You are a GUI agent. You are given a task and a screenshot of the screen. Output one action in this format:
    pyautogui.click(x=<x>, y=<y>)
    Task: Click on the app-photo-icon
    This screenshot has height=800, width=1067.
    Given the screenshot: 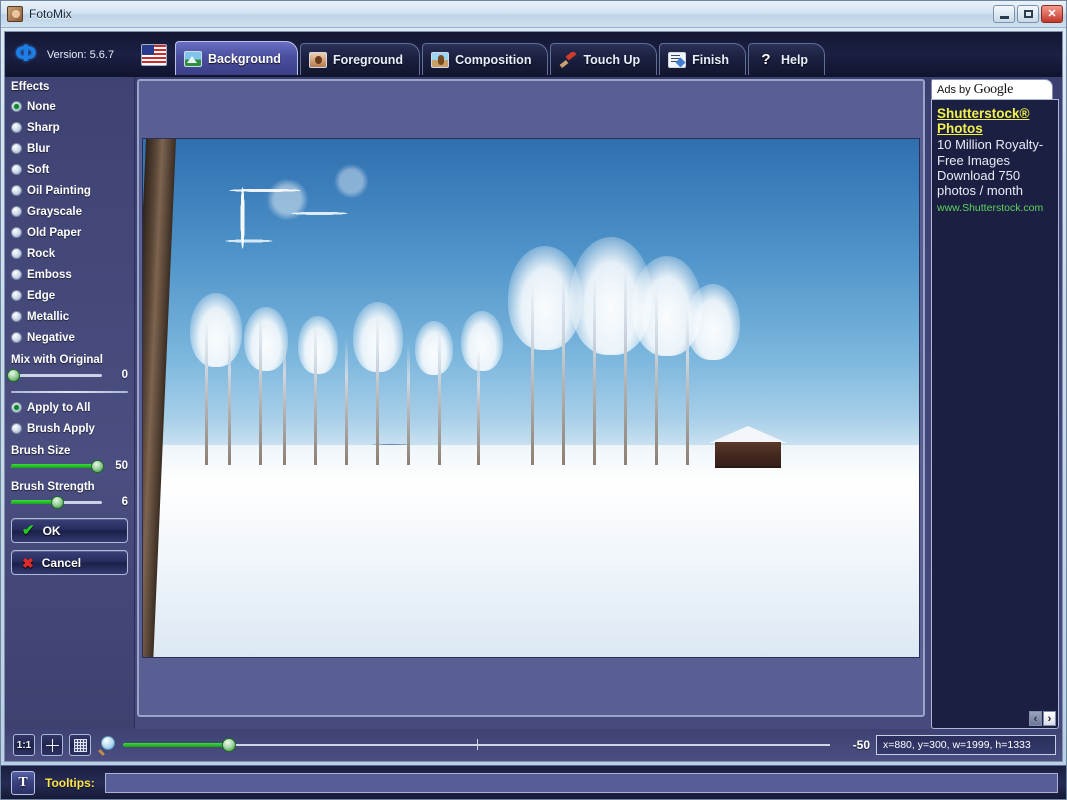 What is the action you would take?
    pyautogui.click(x=15, y=14)
    